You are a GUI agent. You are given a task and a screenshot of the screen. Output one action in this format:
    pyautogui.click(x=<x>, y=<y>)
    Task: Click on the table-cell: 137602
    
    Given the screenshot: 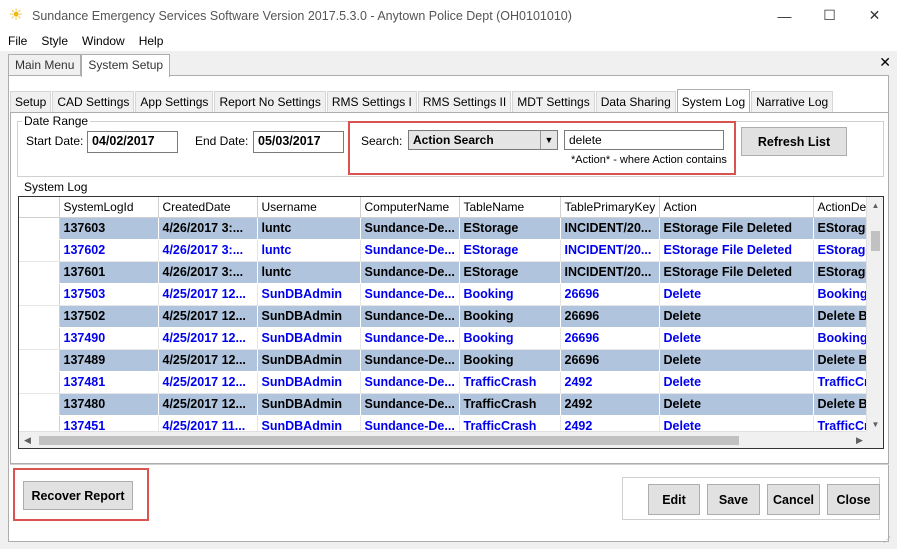 What is the action you would take?
    pyautogui.click(x=109, y=250)
    